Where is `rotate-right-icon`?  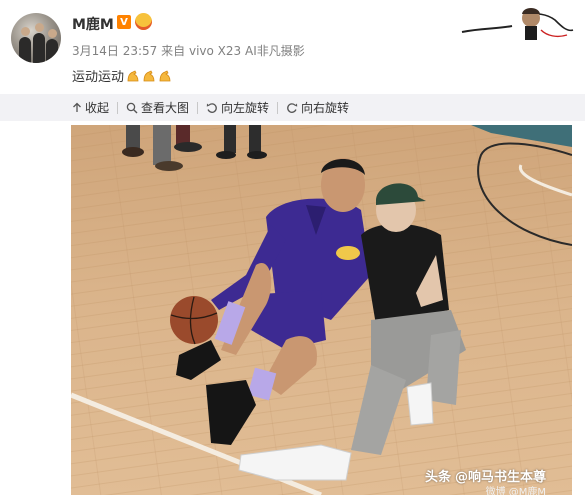
rotate-right-icon is located at coordinates (292, 107).